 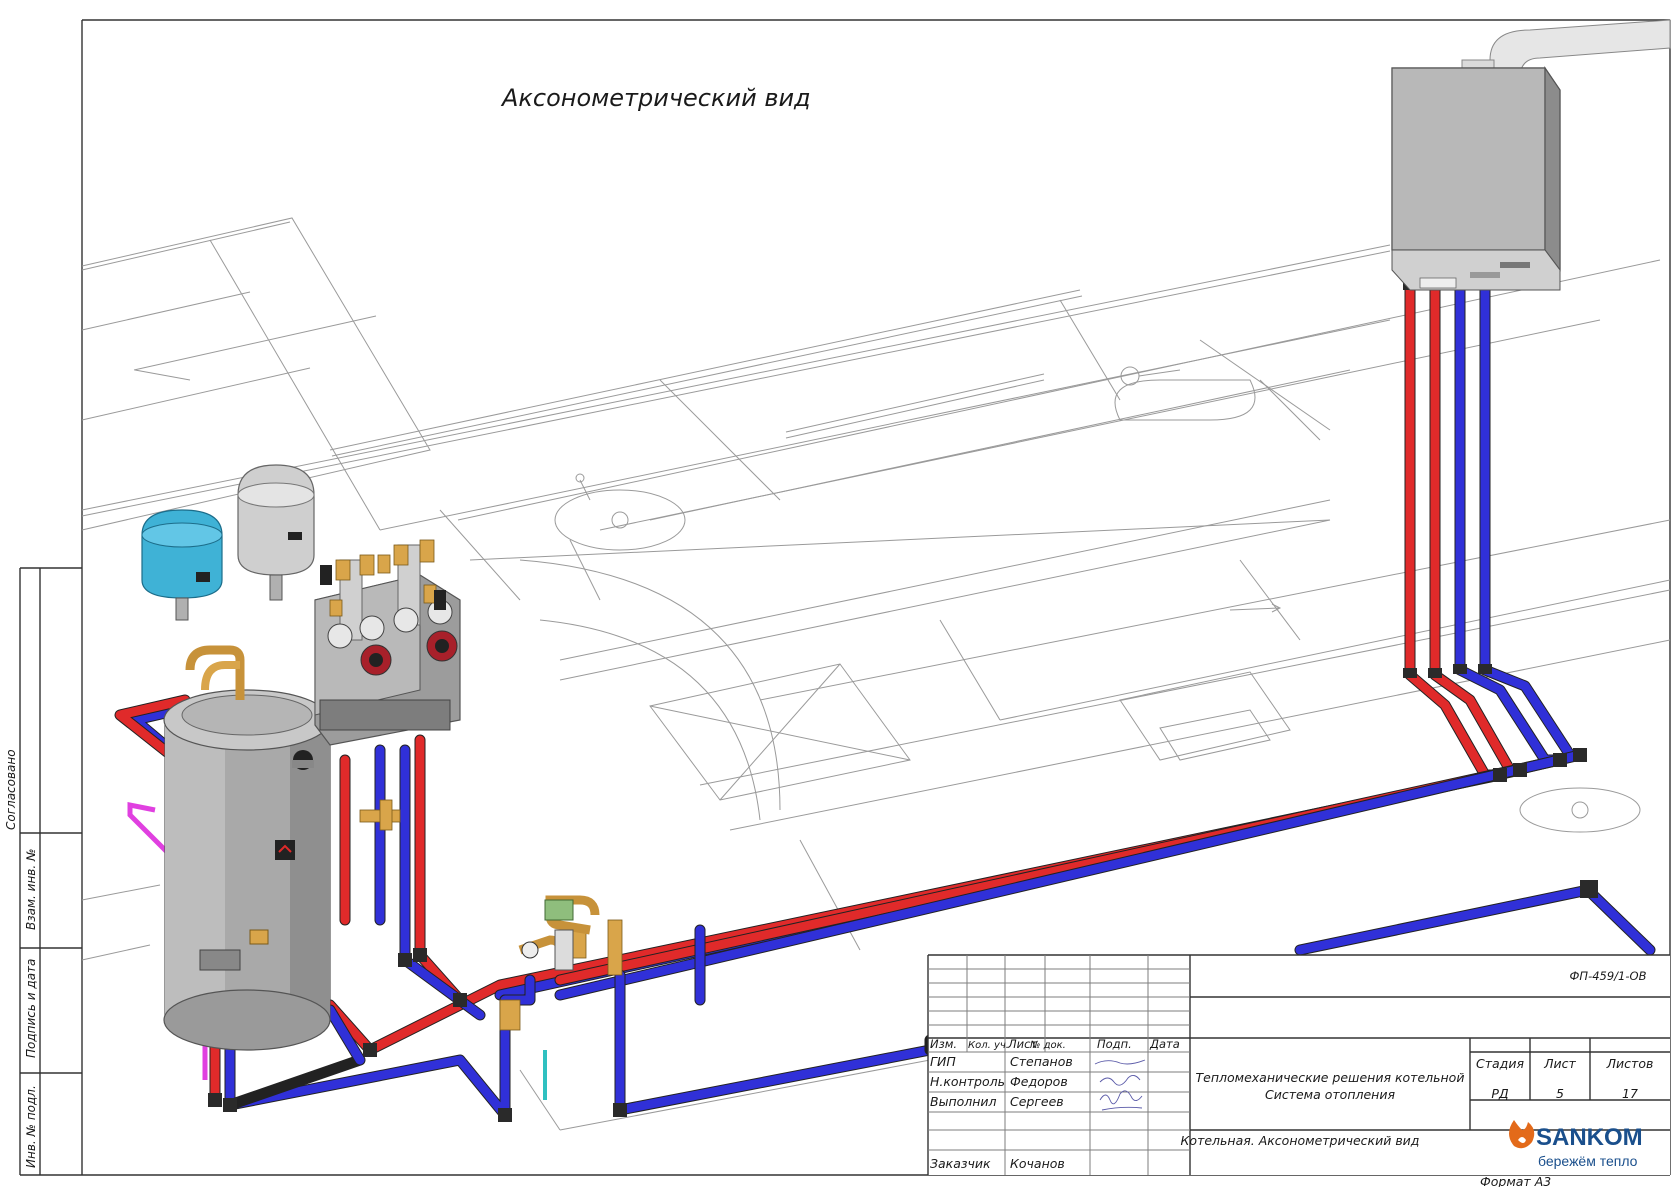 What do you see at coordinates (1608, 976) in the screenshot?
I see `drawing-code: ФП-459/1-ОВ` at bounding box center [1608, 976].